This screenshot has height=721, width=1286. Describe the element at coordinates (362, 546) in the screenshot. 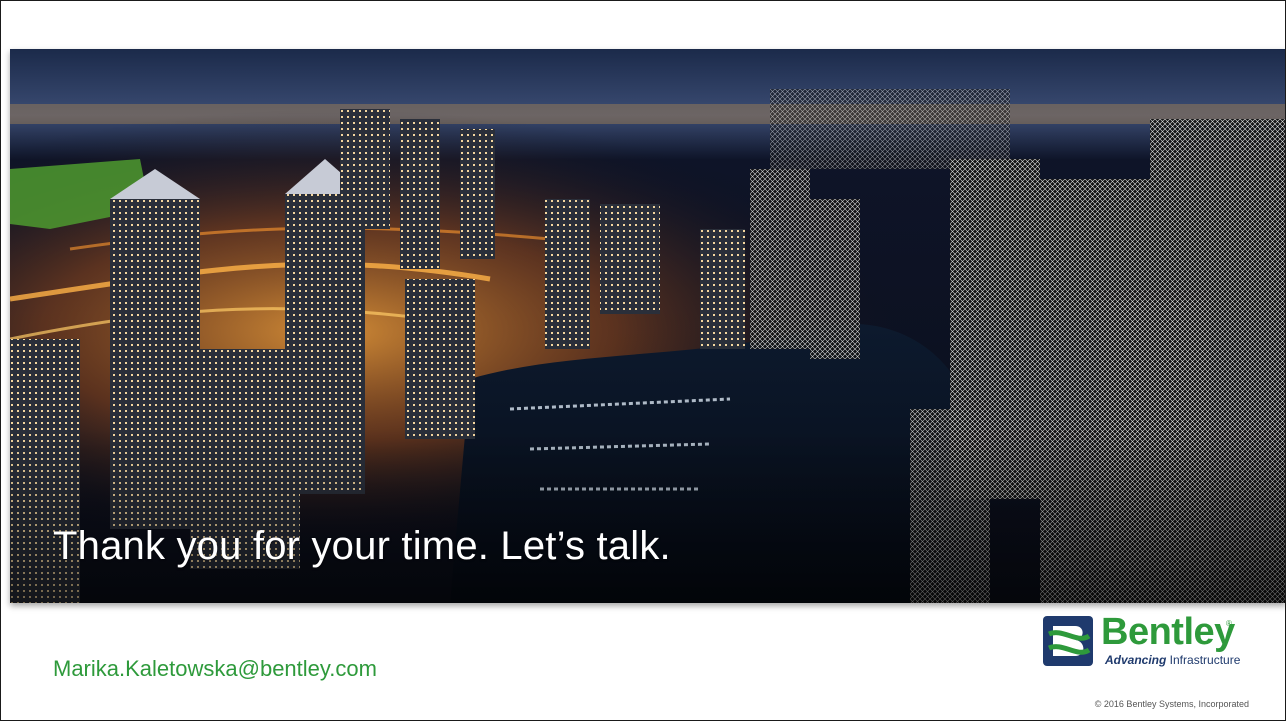

I see `headline: Thank you for your time. Let’s talk.` at that location.